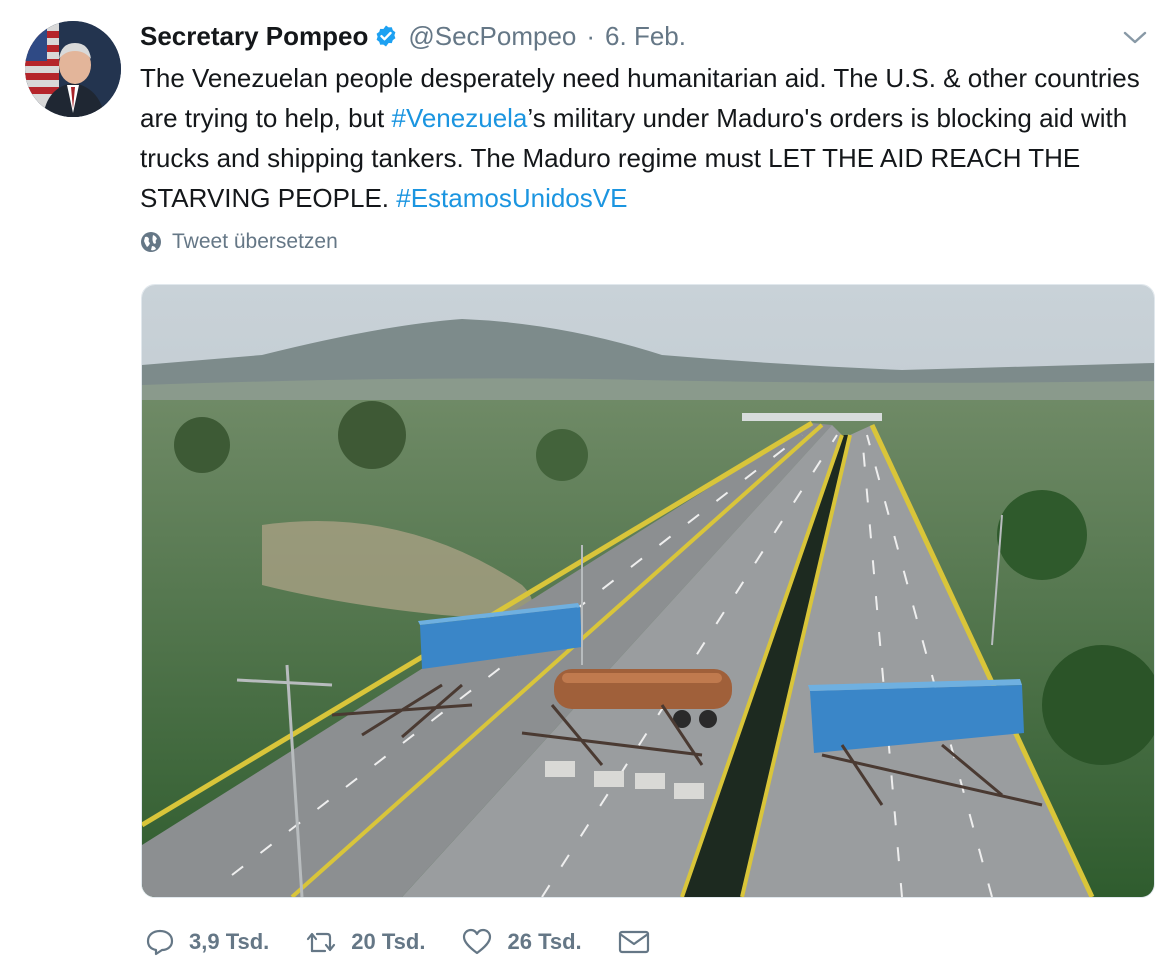 This screenshot has height=970, width=1170. Describe the element at coordinates (477, 941) in the screenshot. I see `heart-icon` at that location.